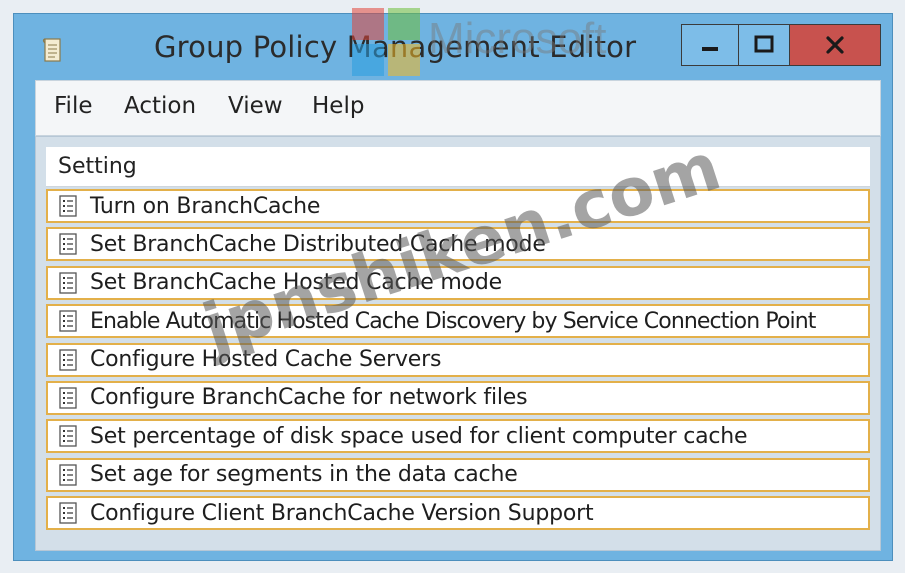  I want to click on menu-file: File, so click(73, 106).